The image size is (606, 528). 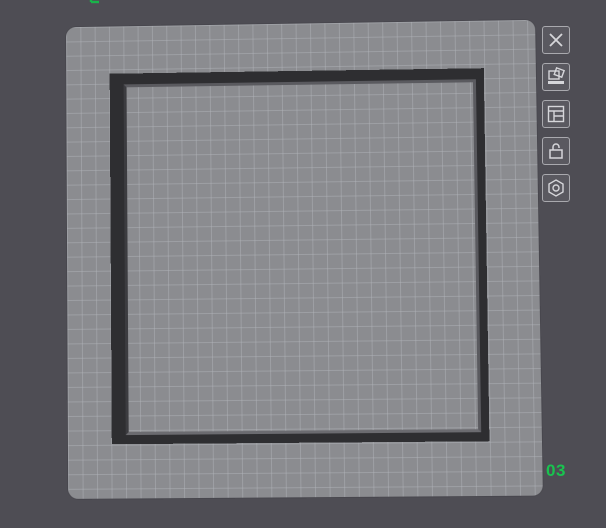 I want to click on plate-number-label: 03, so click(x=556, y=470).